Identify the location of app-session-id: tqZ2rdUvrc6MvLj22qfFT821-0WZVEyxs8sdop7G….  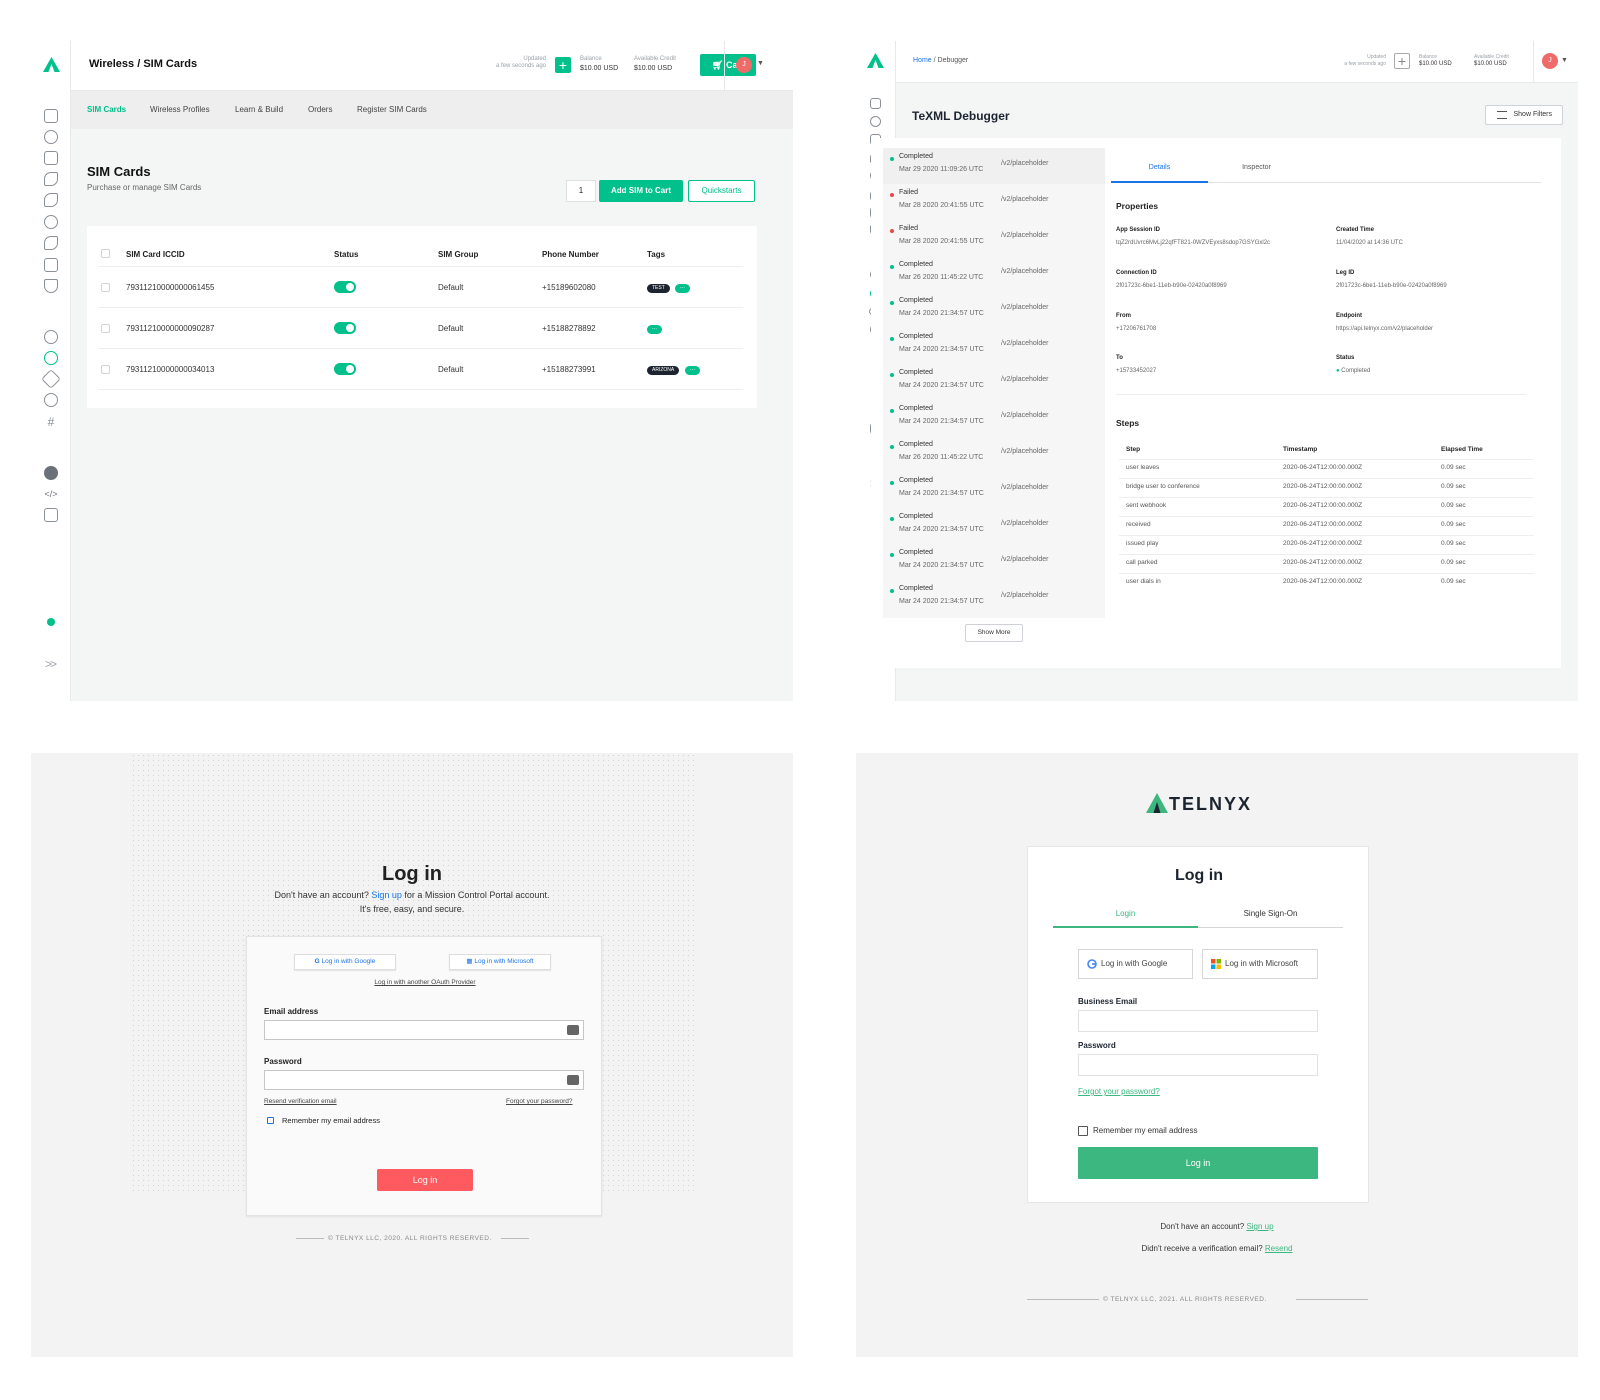
(1193, 243).